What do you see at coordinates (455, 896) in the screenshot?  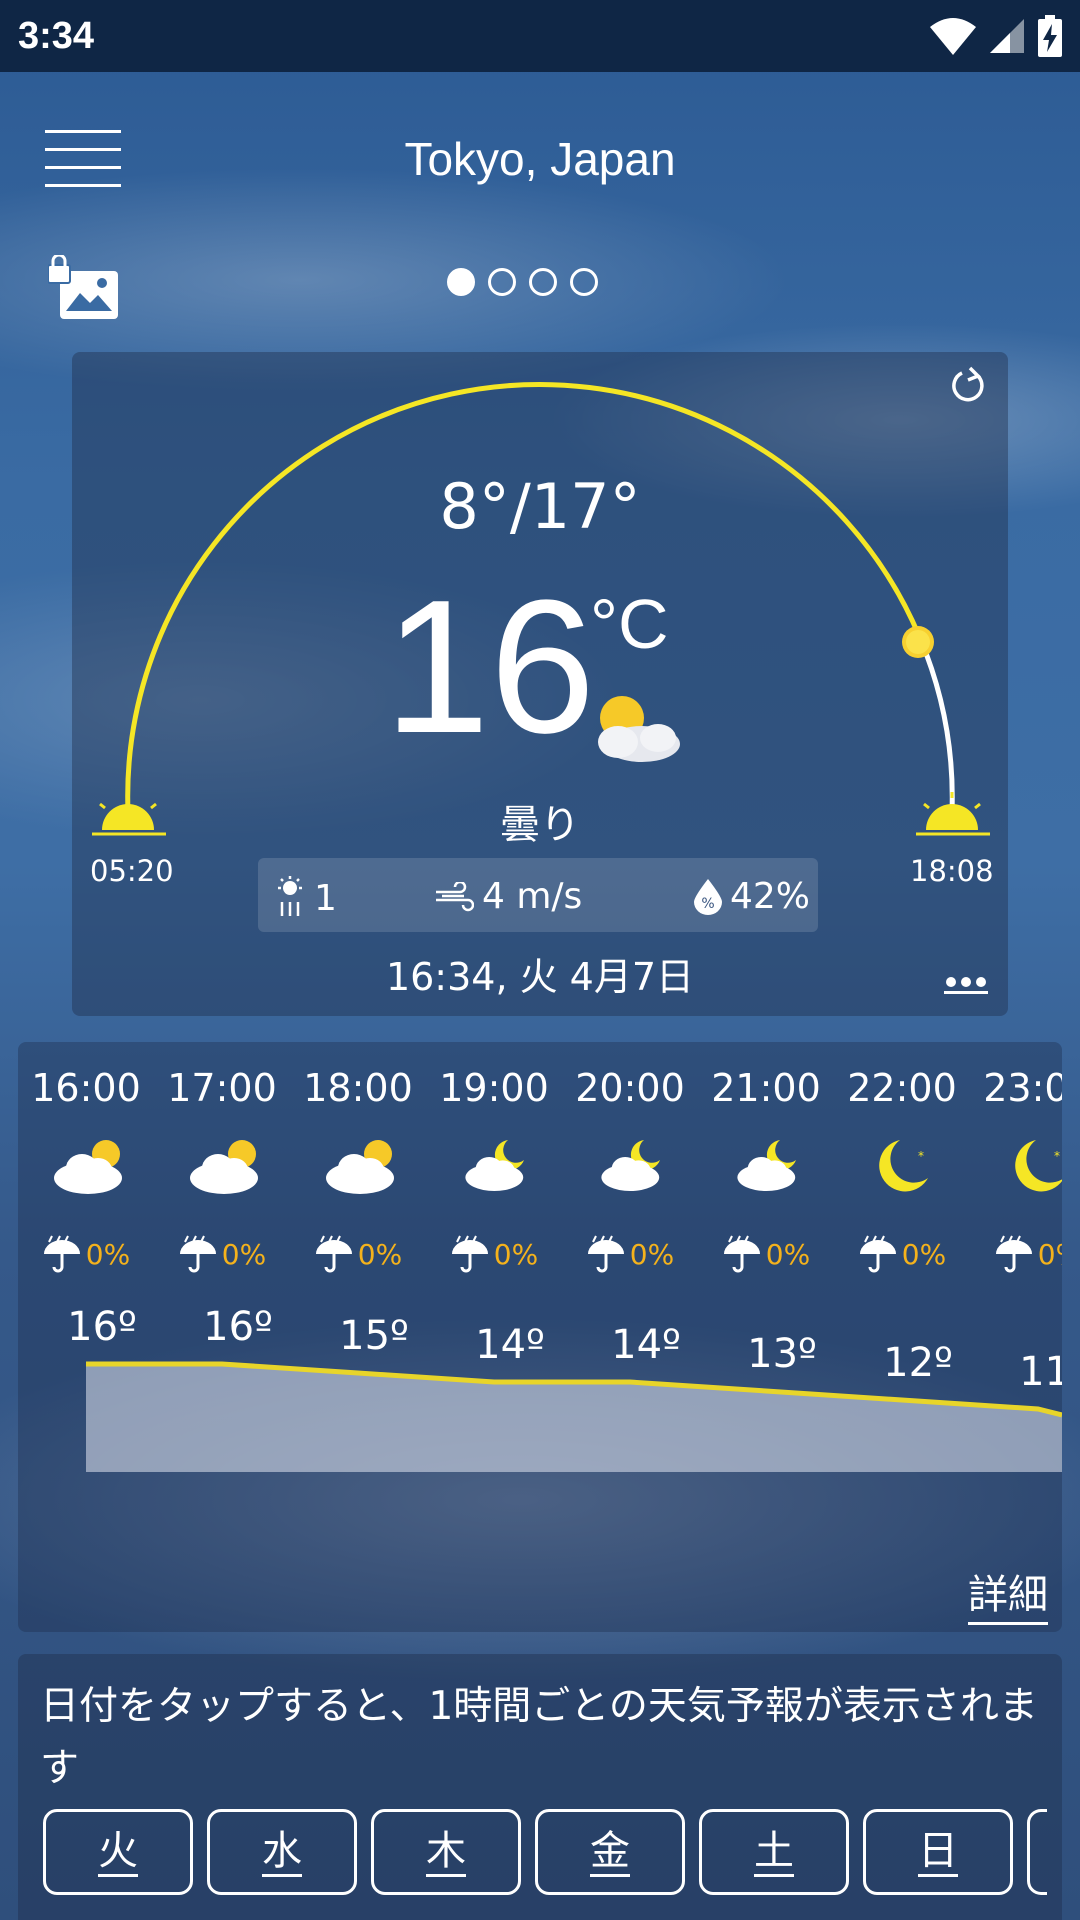 I see `wind-icon` at bounding box center [455, 896].